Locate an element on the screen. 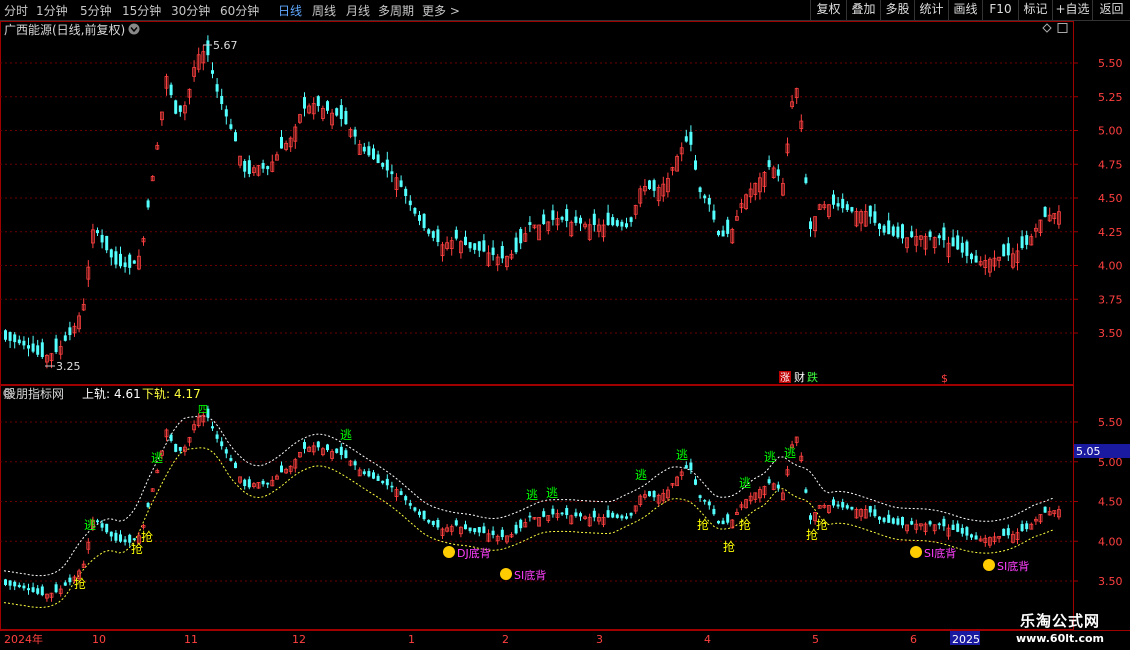 This screenshot has width=1130, height=650. period-tab-30min: 30分钟 is located at coordinates (190, 10).